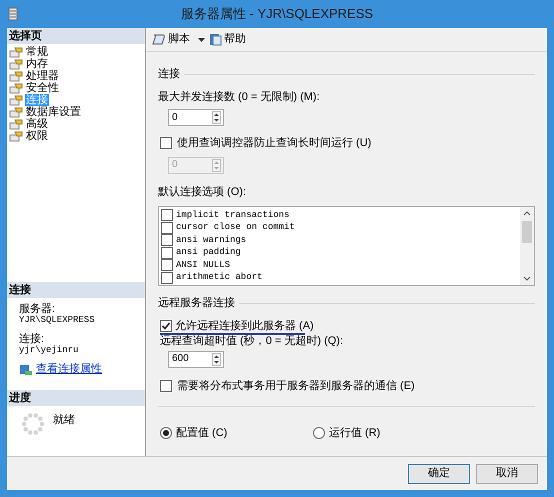 The height and width of the screenshot is (497, 554). What do you see at coordinates (208, 253) in the screenshot?
I see `option-label: ansi padding` at bounding box center [208, 253].